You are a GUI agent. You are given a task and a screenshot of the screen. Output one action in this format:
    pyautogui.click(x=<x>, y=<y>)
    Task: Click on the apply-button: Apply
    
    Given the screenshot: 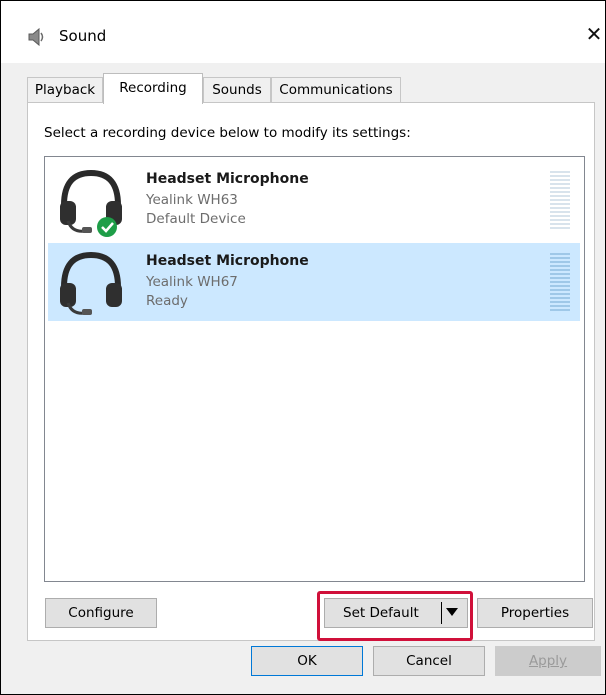 What is the action you would take?
    pyautogui.click(x=548, y=661)
    